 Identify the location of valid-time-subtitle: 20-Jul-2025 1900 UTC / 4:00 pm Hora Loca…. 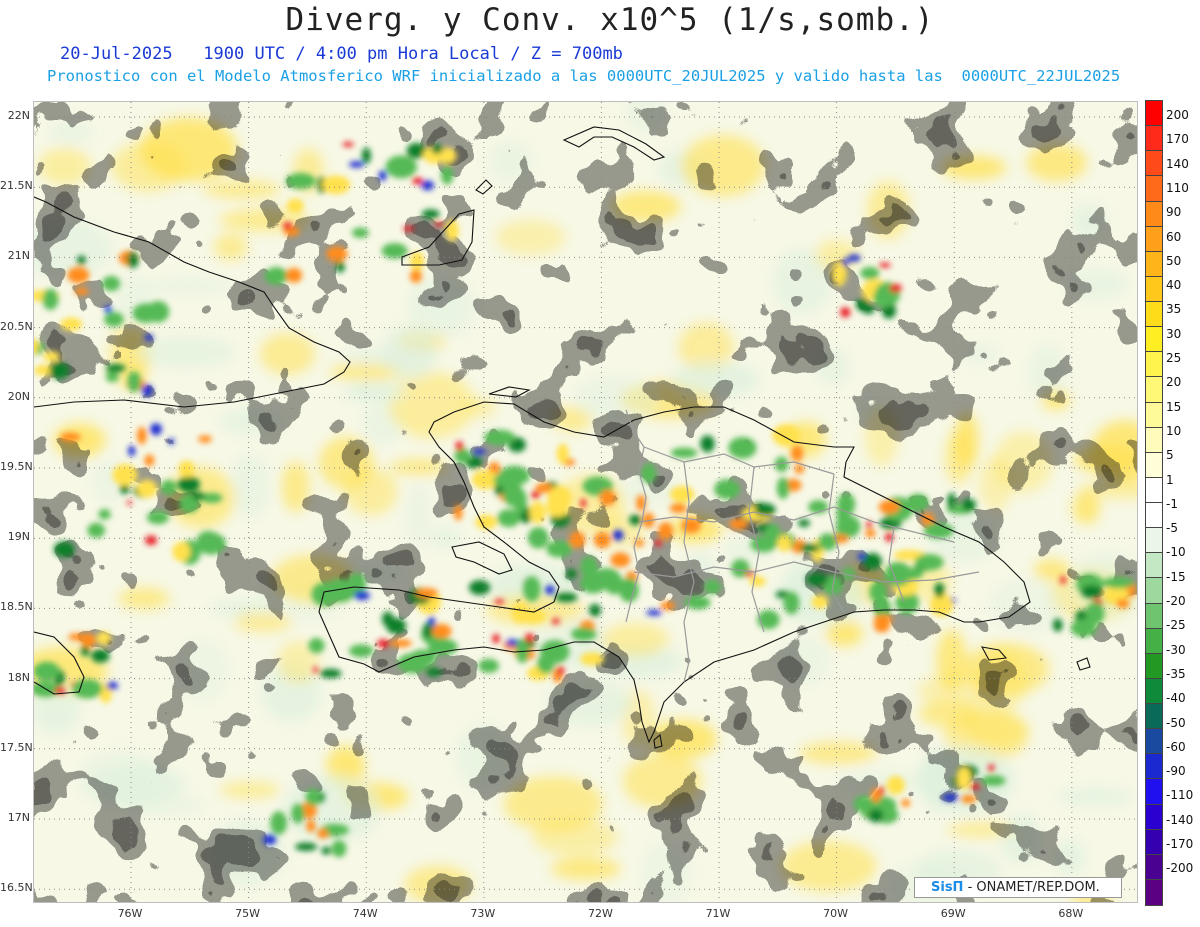
(341, 54).